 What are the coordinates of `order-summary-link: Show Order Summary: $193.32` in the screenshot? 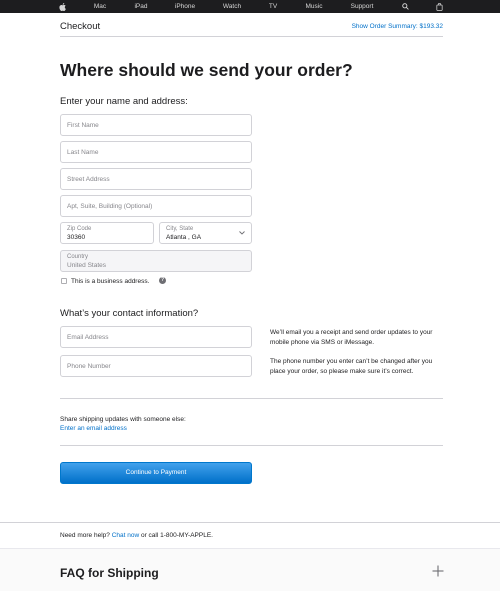 It's located at (397, 26).